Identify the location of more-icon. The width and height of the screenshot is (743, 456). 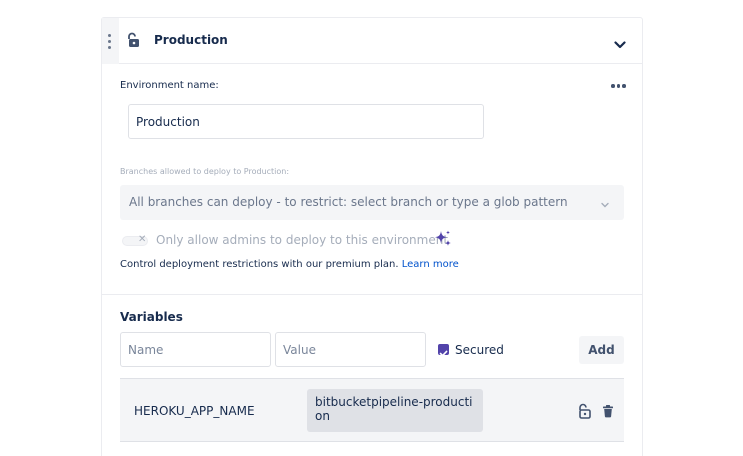
(618, 86).